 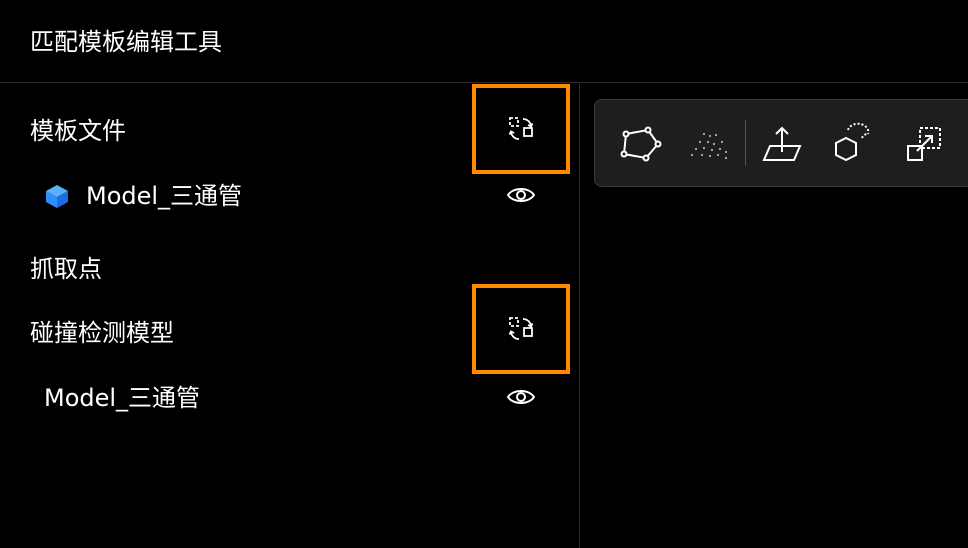 I want to click on section-title-collision-model: 碰撞检测模型, so click(x=102, y=333).